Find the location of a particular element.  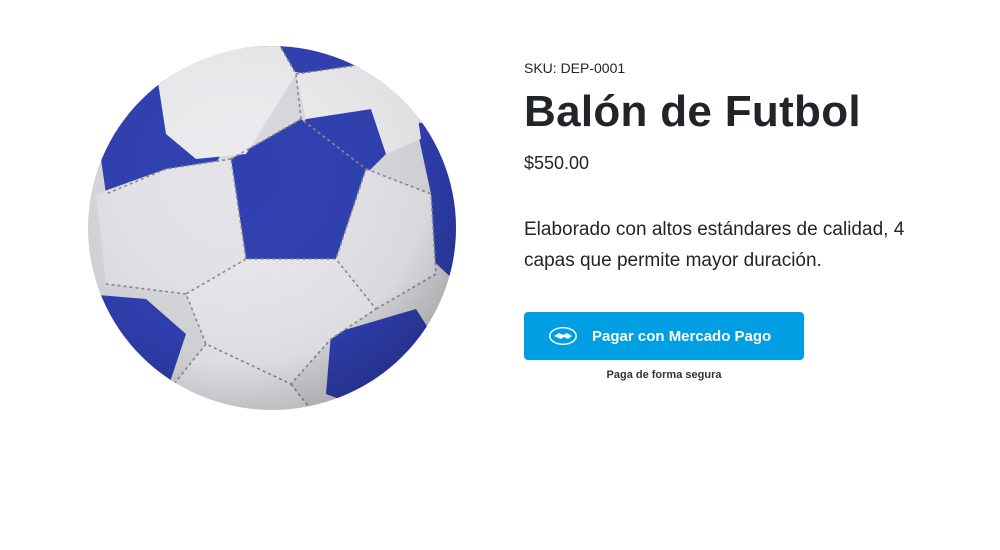

product-title: Balón de Futbol is located at coordinates (692, 111).